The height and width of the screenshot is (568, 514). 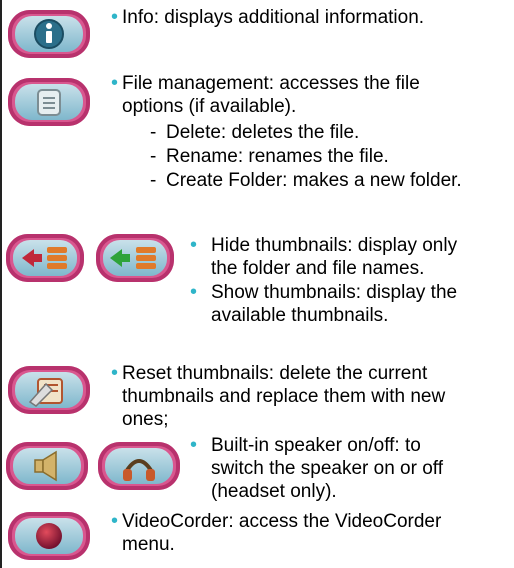 I want to click on hide-thumbnails-icon, so click(x=44, y=258).